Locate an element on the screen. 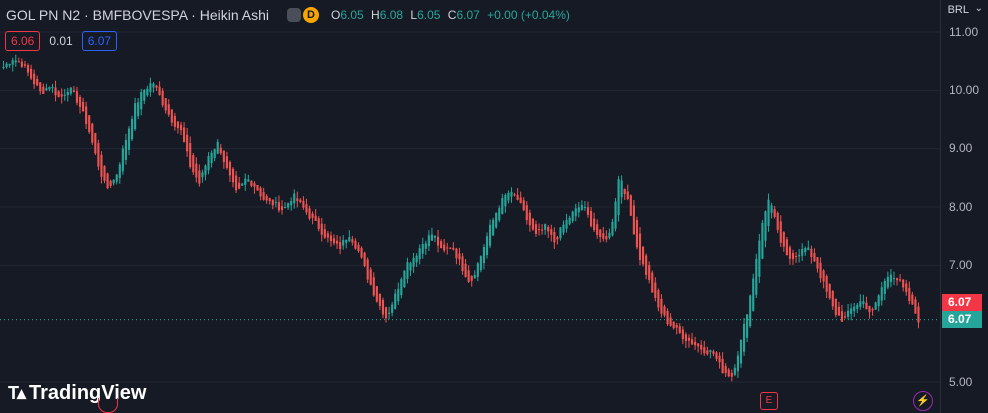  earnings-marker: E is located at coordinates (769, 401).